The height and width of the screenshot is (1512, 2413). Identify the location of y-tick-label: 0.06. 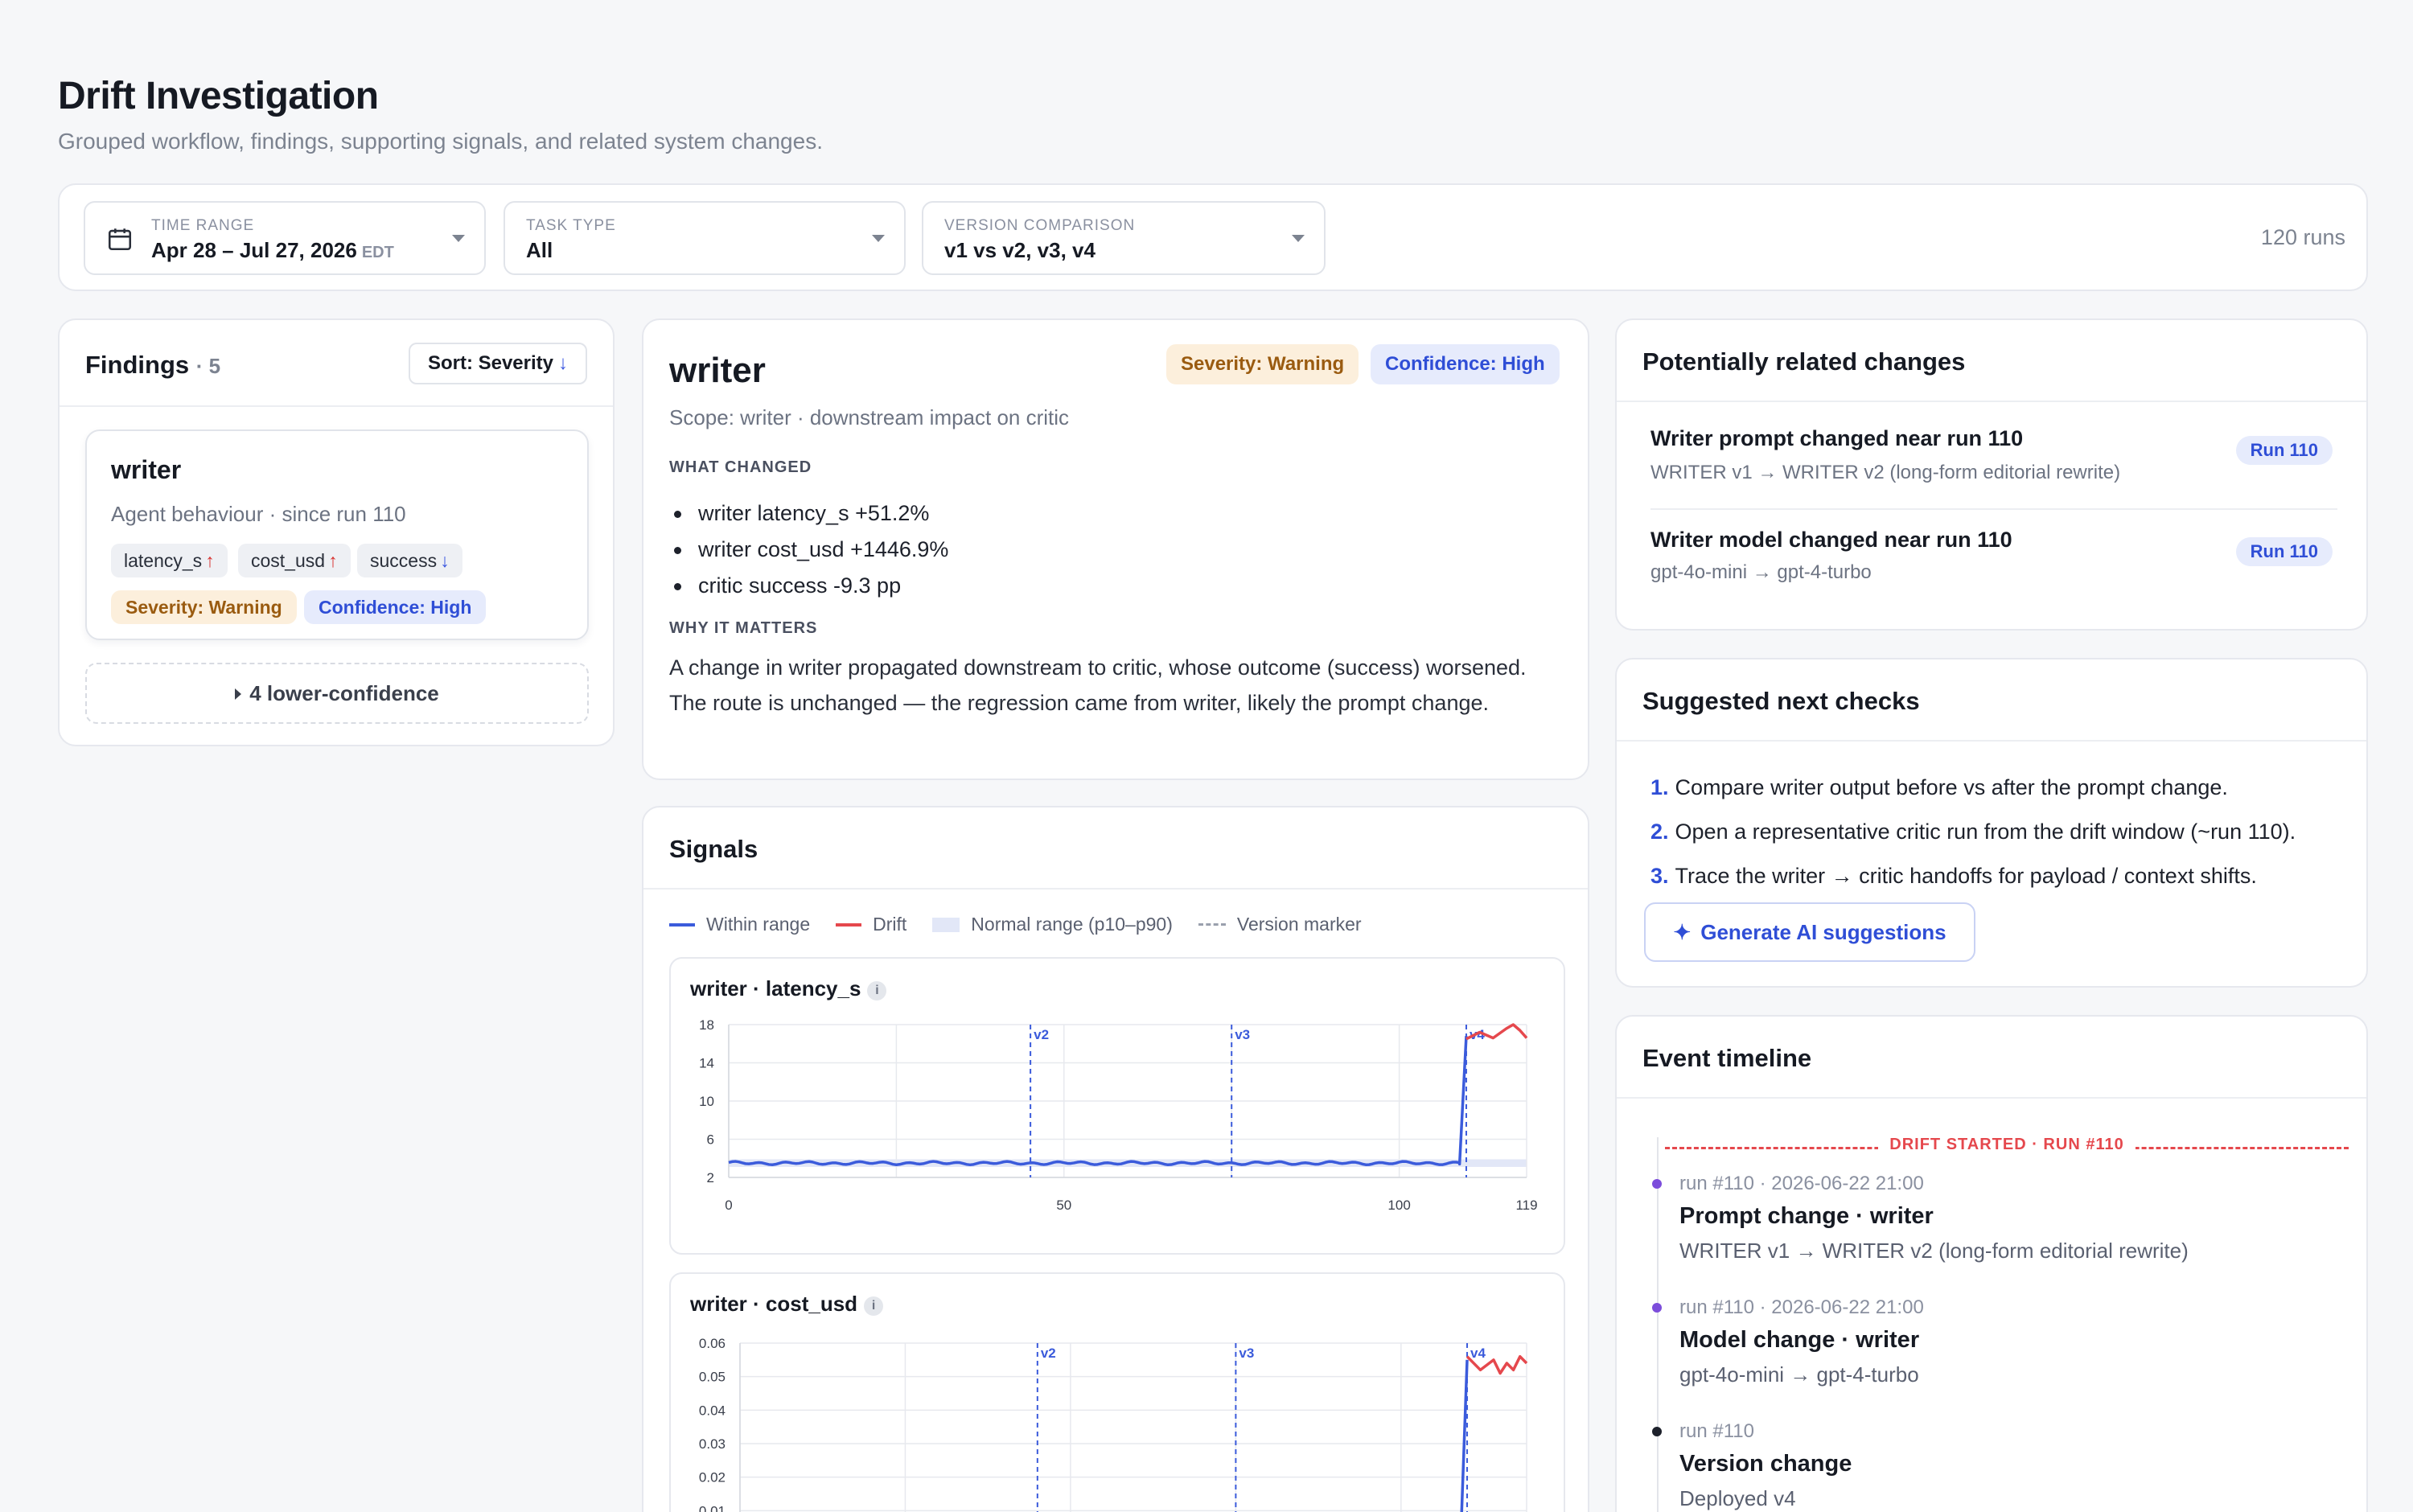
(712, 1344).